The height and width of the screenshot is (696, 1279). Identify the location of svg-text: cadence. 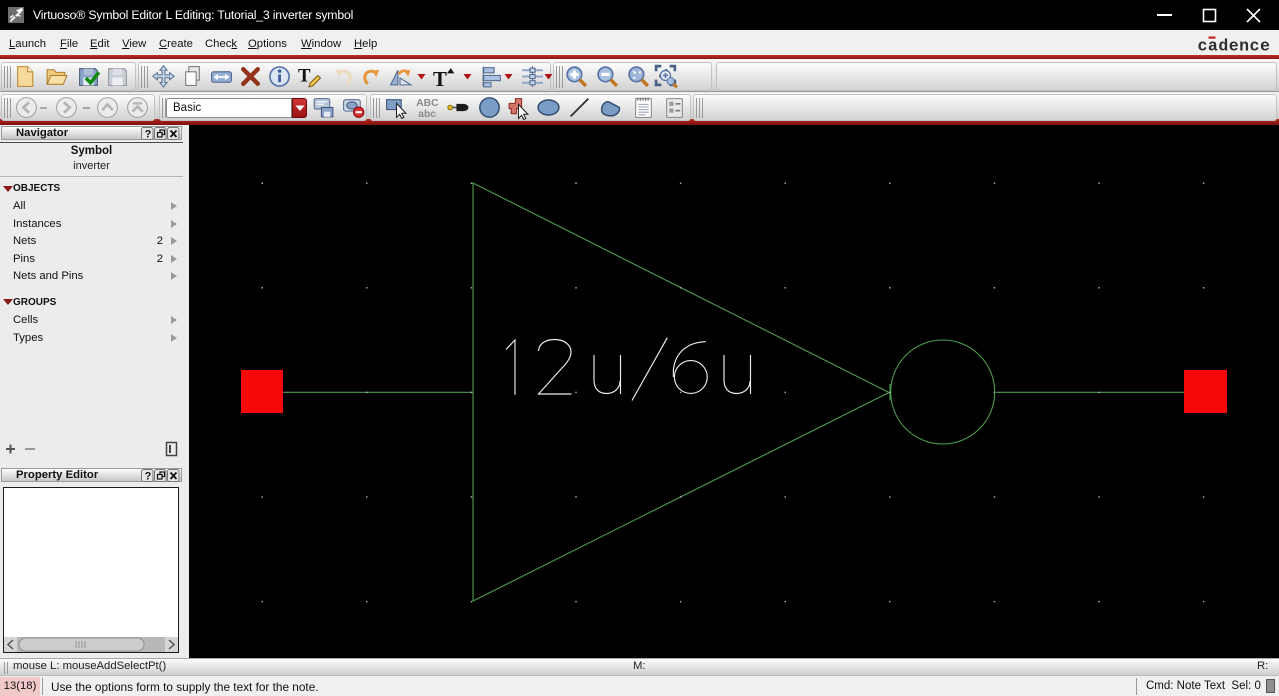
(1234, 45).